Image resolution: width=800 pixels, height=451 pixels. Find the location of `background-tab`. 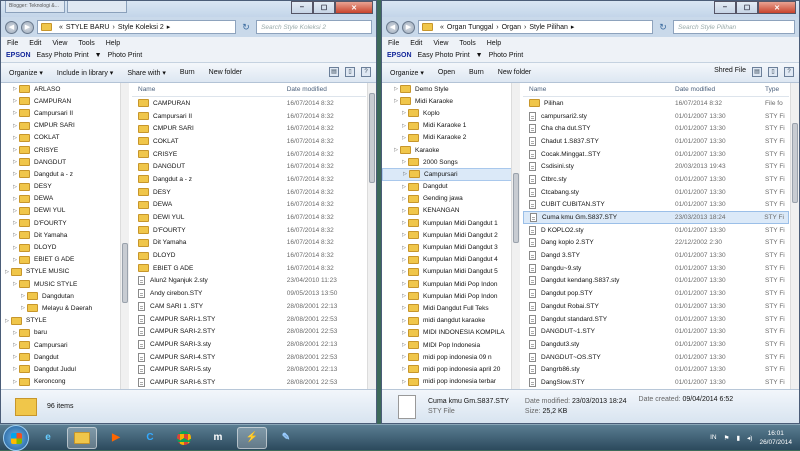

background-tab is located at coordinates (97, 7).